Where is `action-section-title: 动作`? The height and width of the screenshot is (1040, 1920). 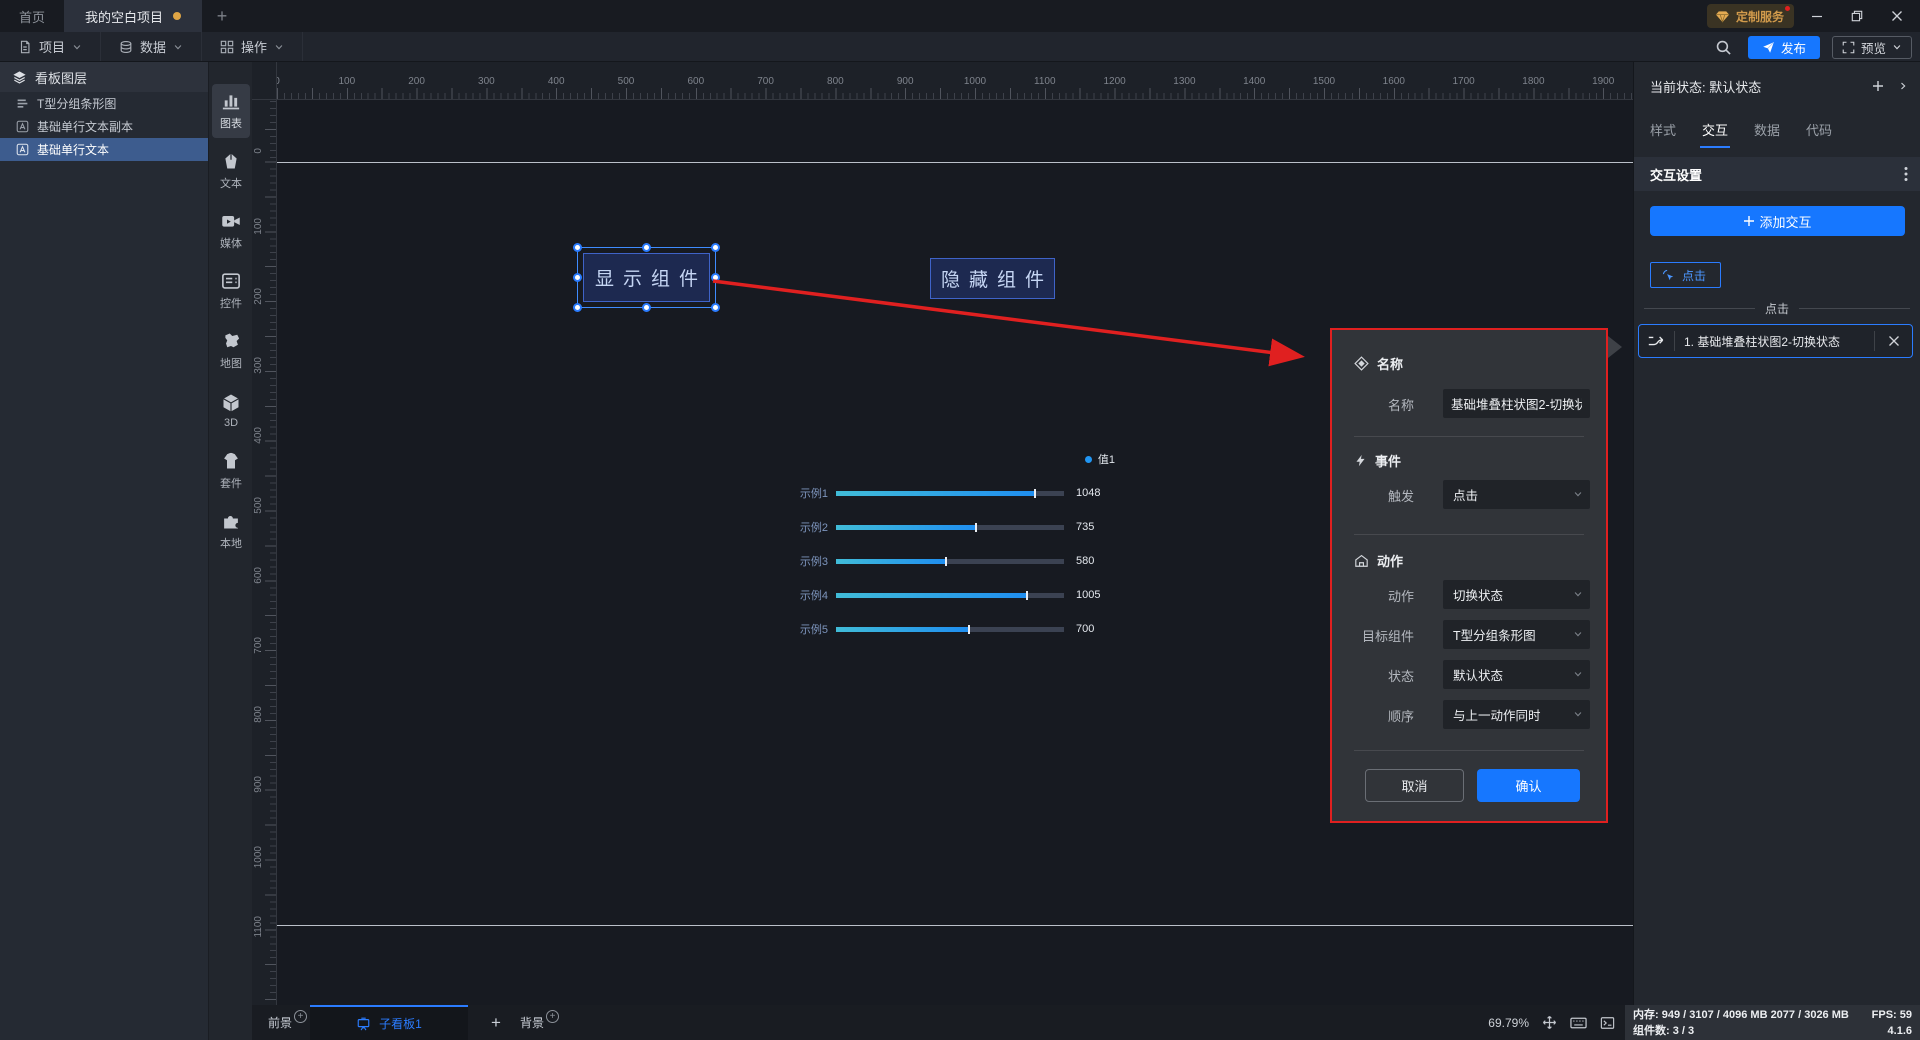 action-section-title: 动作 is located at coordinates (1390, 561).